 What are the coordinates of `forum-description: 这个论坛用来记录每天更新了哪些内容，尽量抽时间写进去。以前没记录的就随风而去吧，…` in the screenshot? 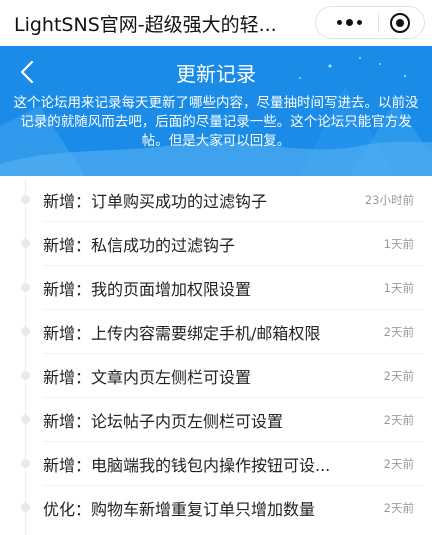 It's located at (216, 122).